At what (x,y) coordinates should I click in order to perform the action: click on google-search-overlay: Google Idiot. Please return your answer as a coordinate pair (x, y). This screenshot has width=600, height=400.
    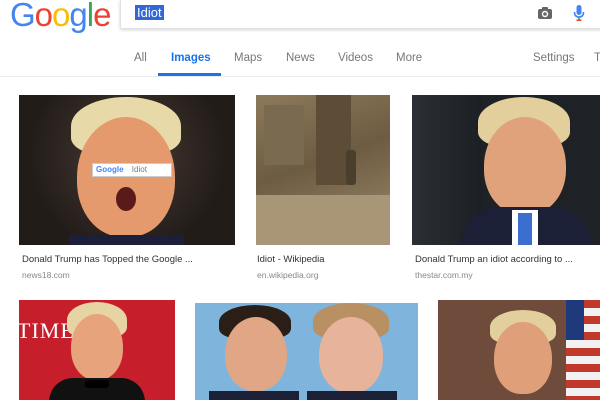
    Looking at the image, I should click on (132, 170).